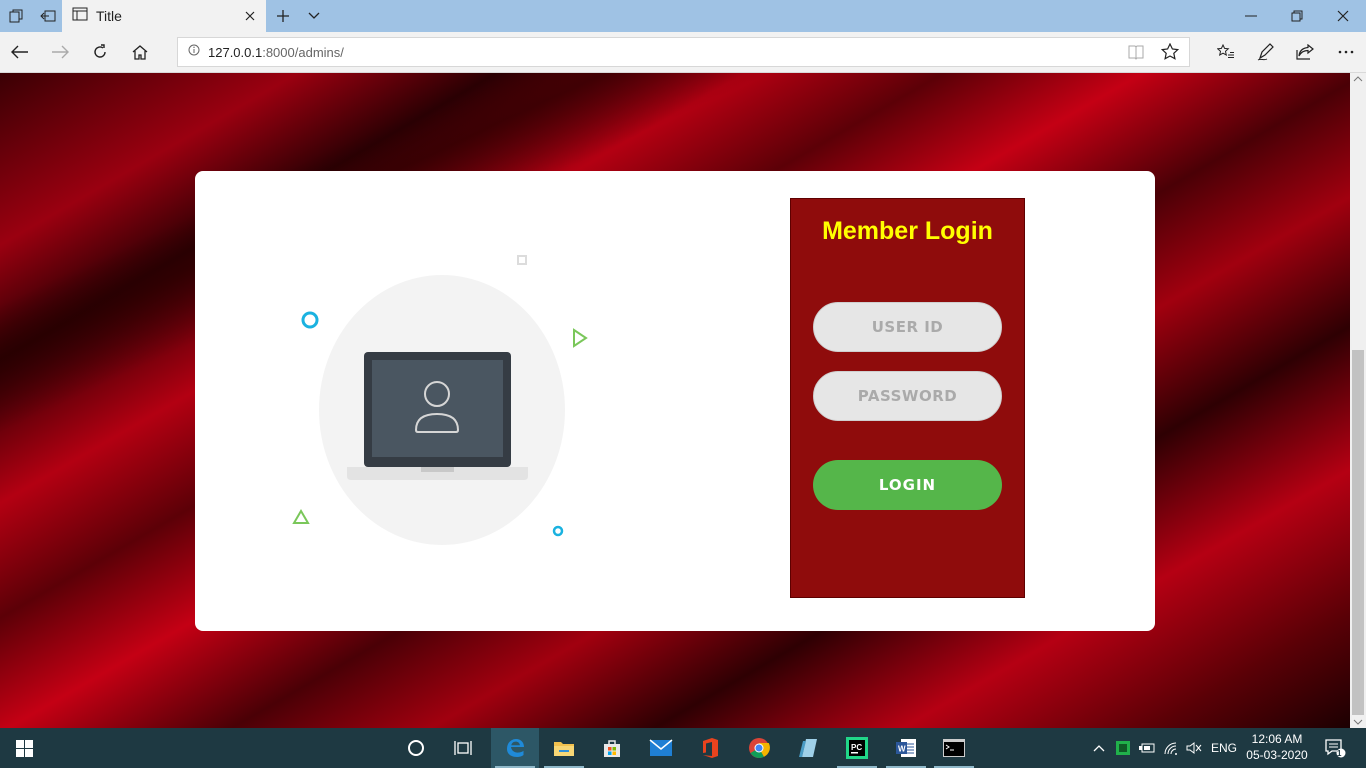 This screenshot has width=1366, height=768. I want to click on small-circle-decoration-icon, so click(558, 531).